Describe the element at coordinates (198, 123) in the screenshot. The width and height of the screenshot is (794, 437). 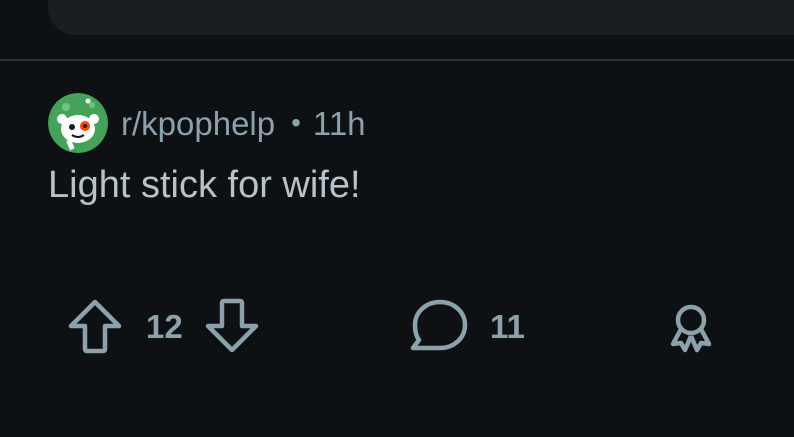
I see `subreddit-name: r/kpophelp` at that location.